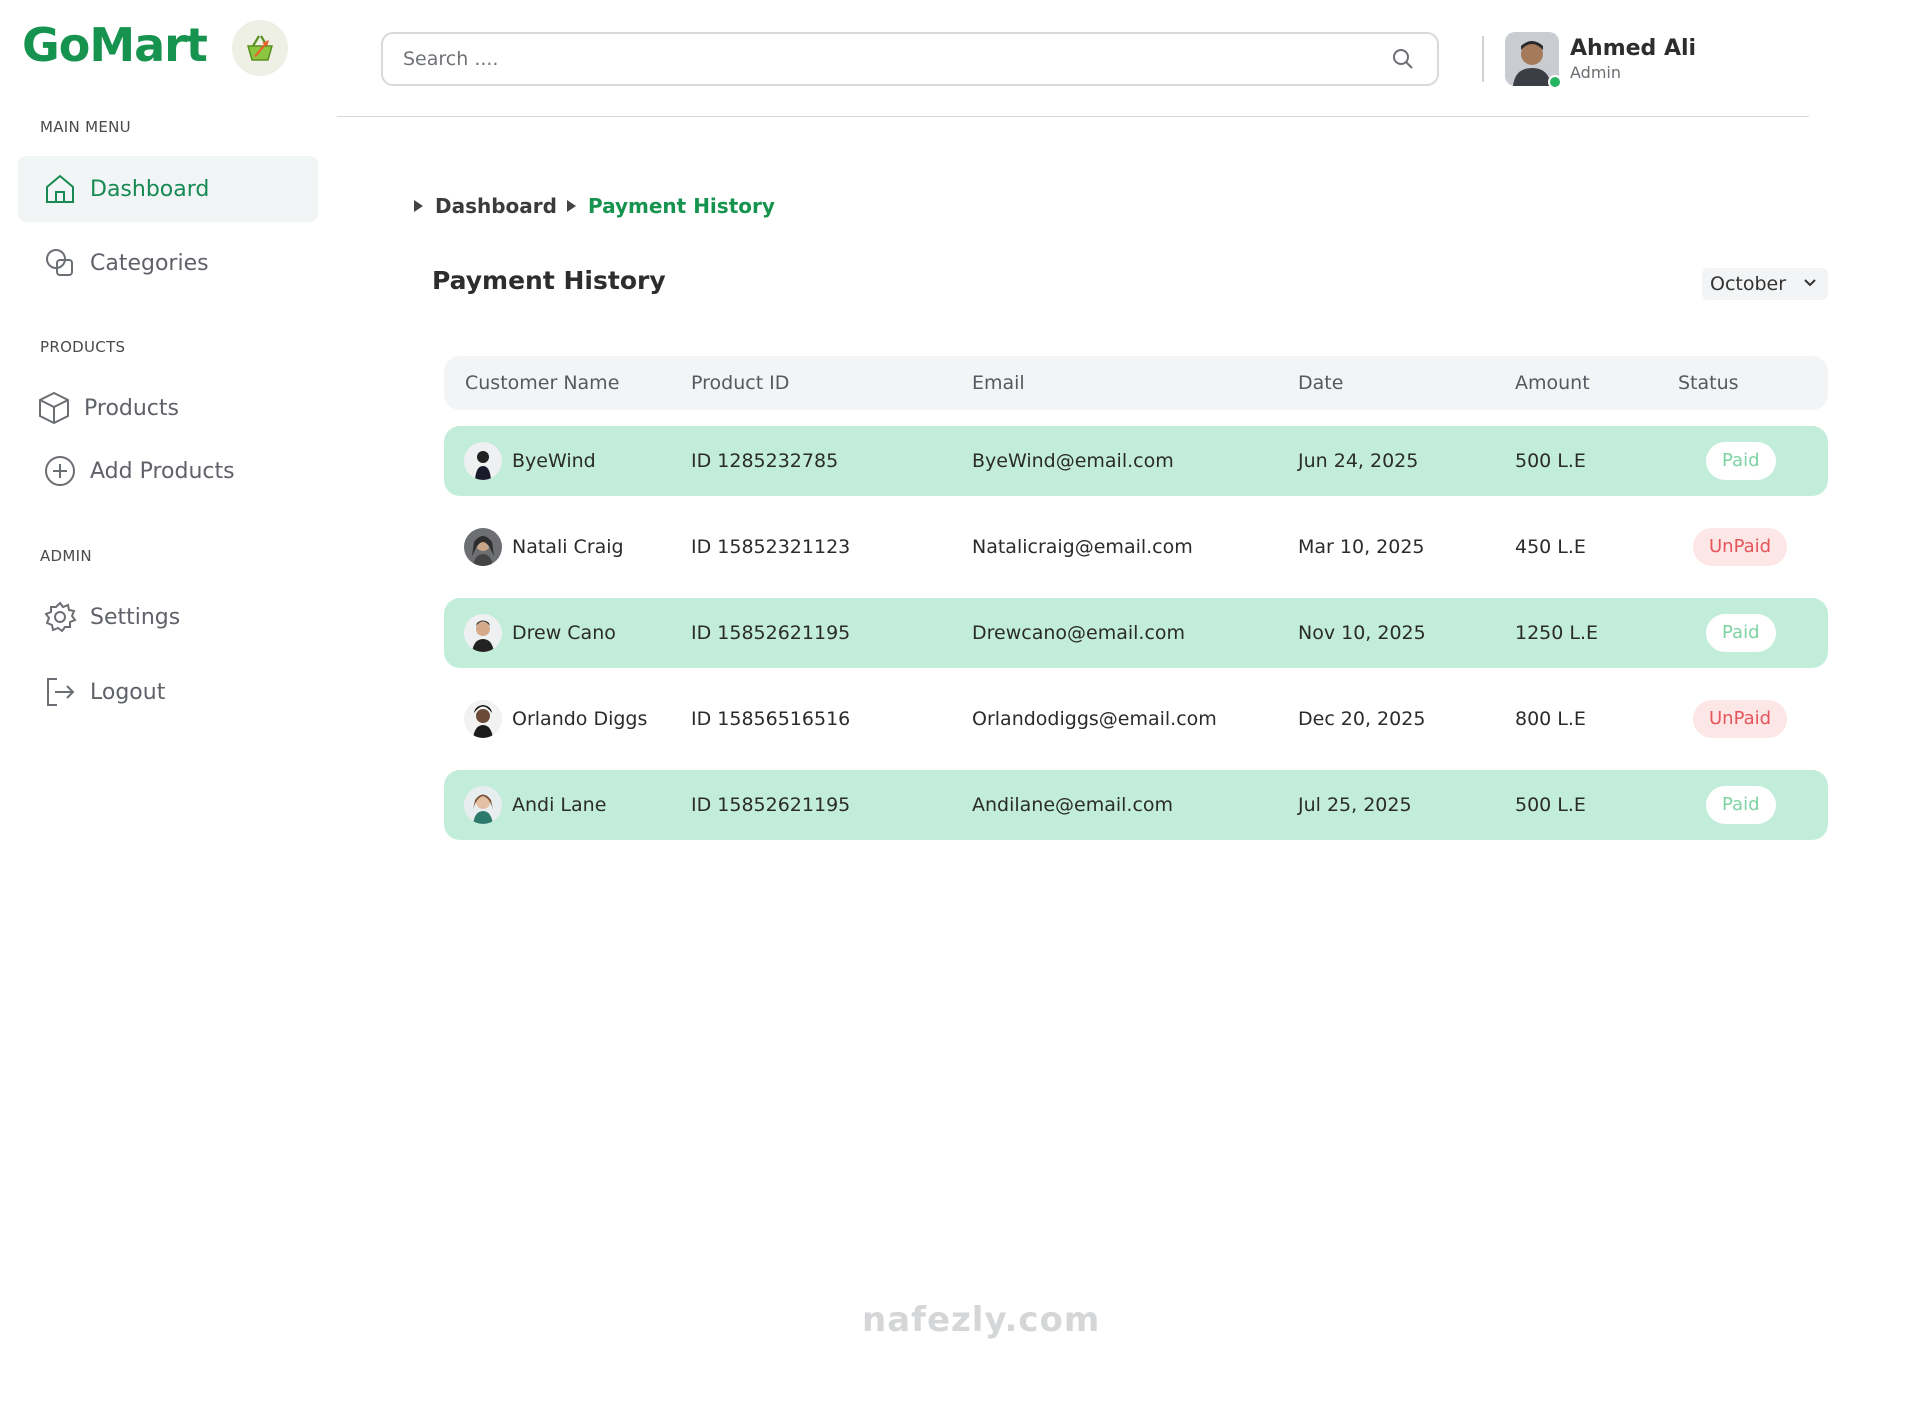 The width and height of the screenshot is (1920, 1404). What do you see at coordinates (1550, 547) in the screenshot?
I see `amount-cell: 450 L.E` at bounding box center [1550, 547].